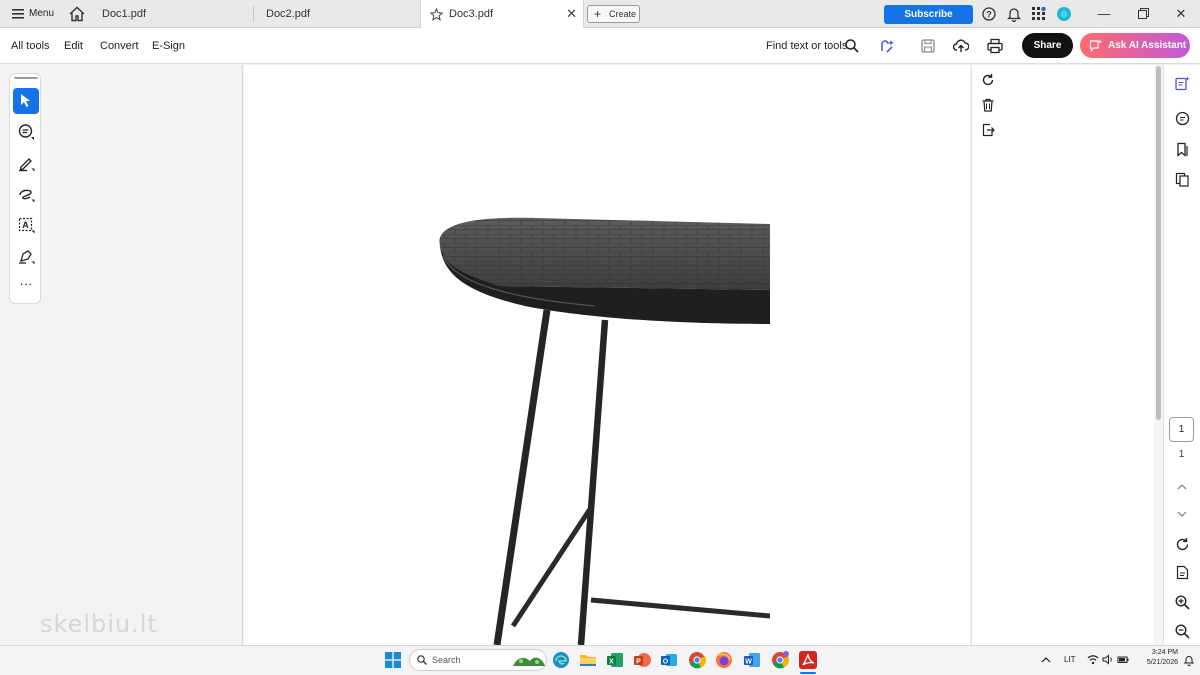  I want to click on system-clock: 3:24 PM 5/21/2026, so click(1155, 658).